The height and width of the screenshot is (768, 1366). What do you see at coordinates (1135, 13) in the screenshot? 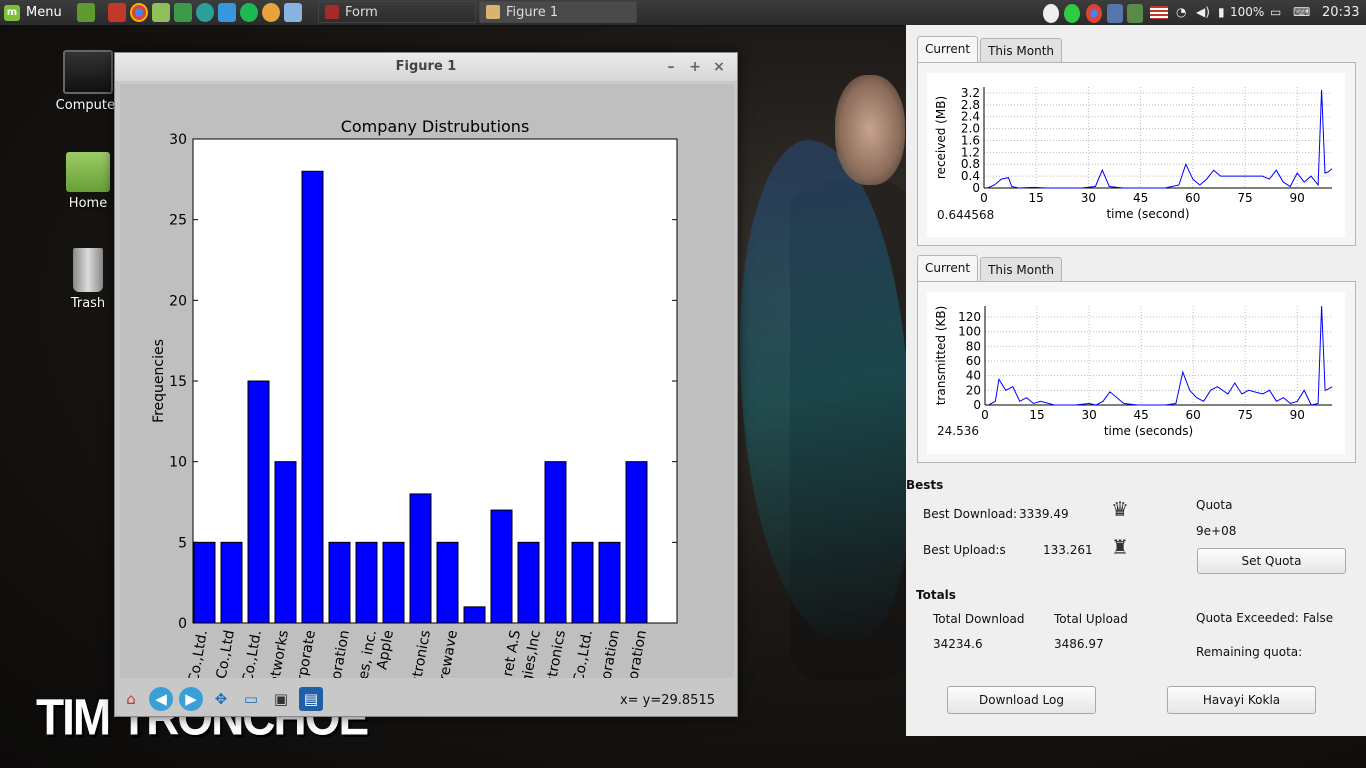
I see `tray-app-icon` at bounding box center [1135, 13].